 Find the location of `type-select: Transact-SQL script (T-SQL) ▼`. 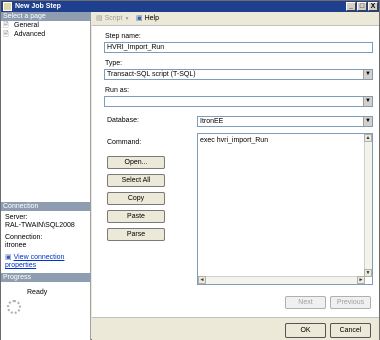

type-select: Transact-SQL script (T-SQL) ▼ is located at coordinates (238, 74).